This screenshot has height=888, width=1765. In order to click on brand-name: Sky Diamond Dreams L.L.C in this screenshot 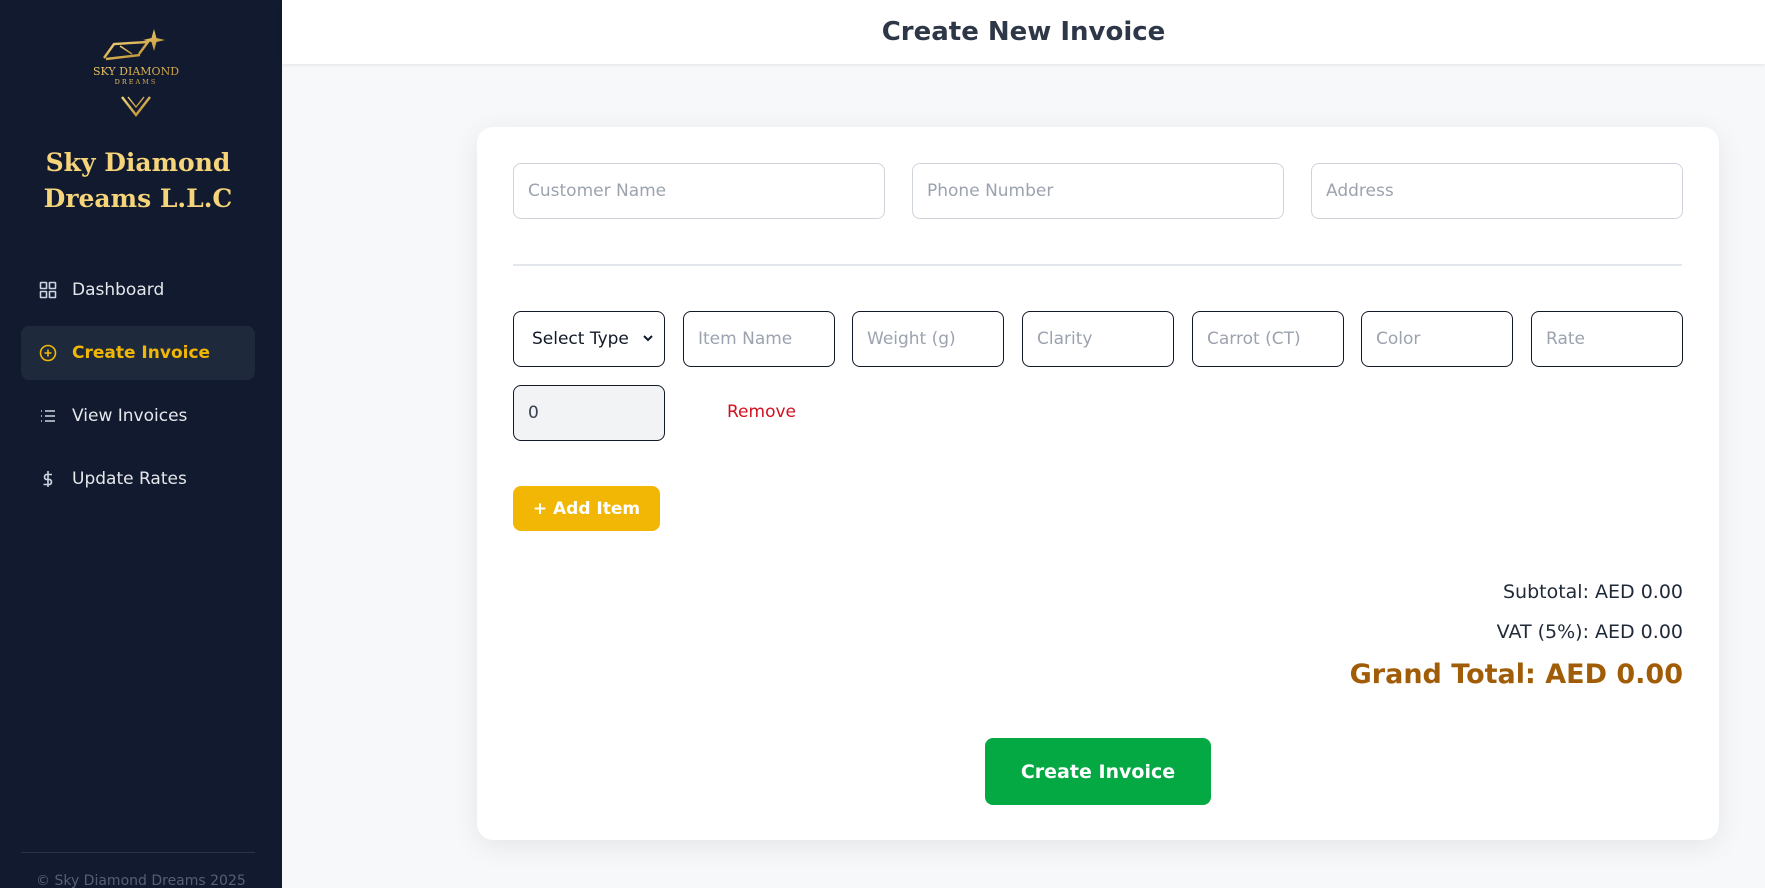, I will do `click(138, 181)`.